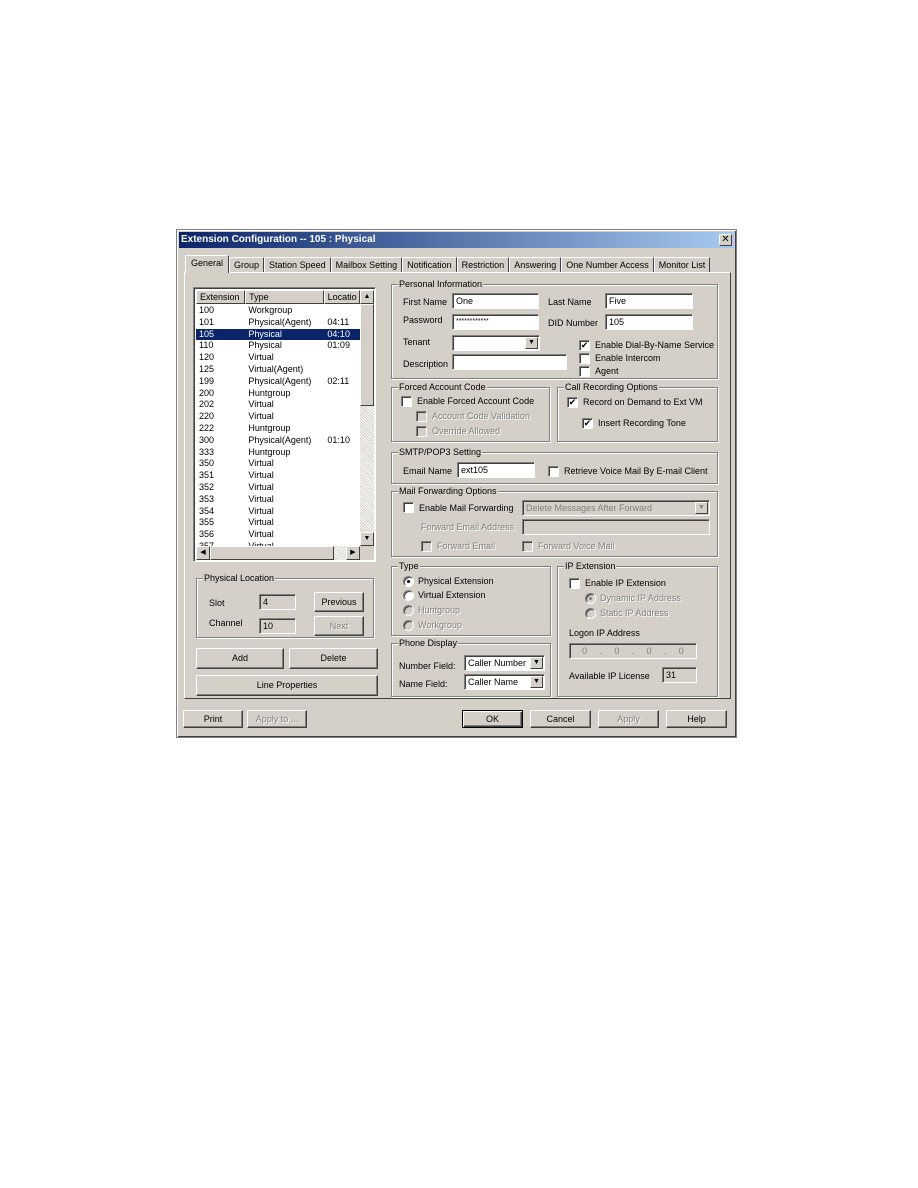  I want to click on radio-static-ip, so click(590, 613).